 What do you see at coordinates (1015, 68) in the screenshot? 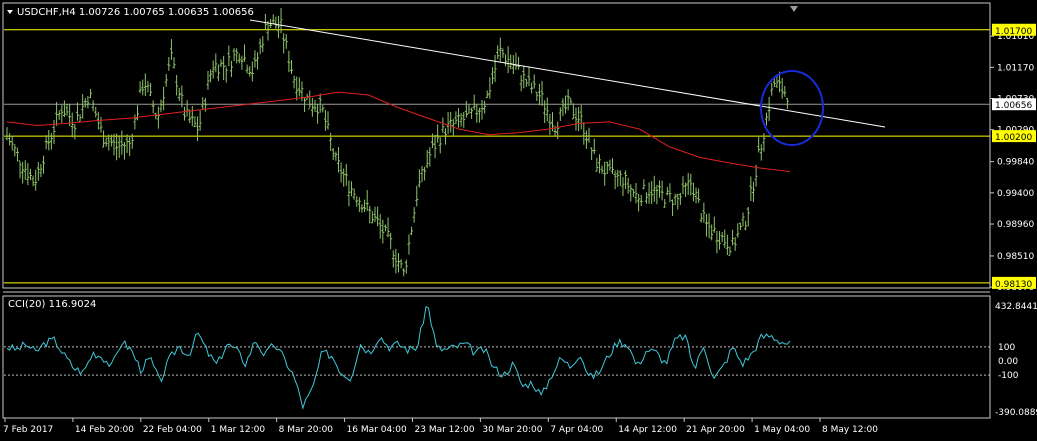
I see `price-tick-label: 1.01170` at bounding box center [1015, 68].